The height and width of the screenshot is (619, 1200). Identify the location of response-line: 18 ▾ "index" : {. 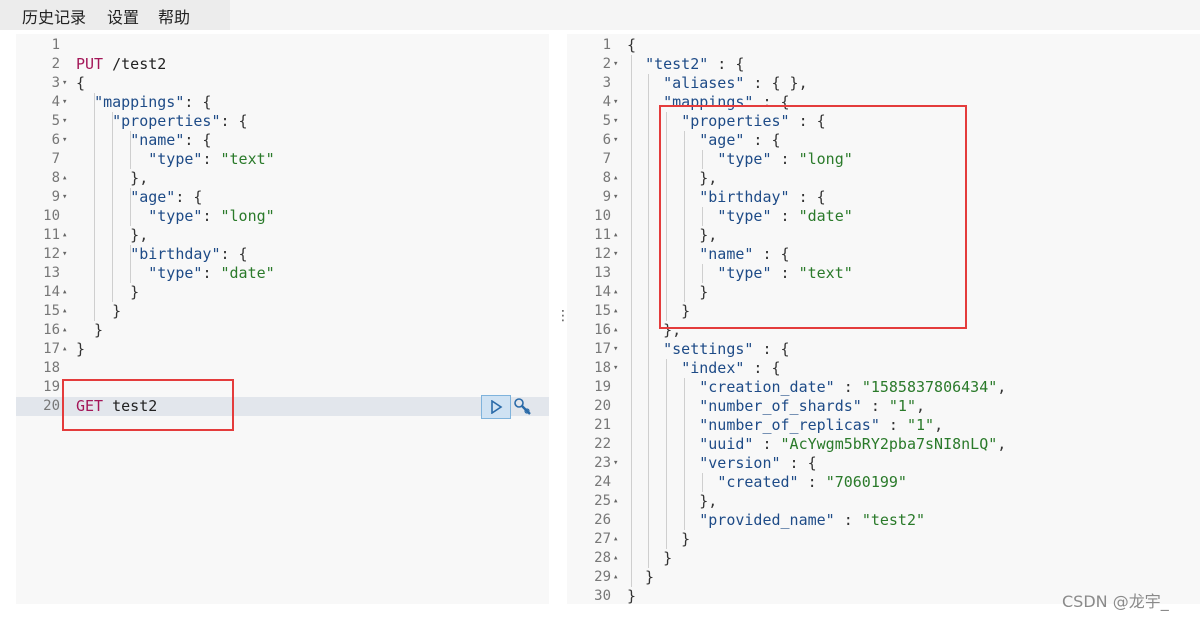
(883, 368).